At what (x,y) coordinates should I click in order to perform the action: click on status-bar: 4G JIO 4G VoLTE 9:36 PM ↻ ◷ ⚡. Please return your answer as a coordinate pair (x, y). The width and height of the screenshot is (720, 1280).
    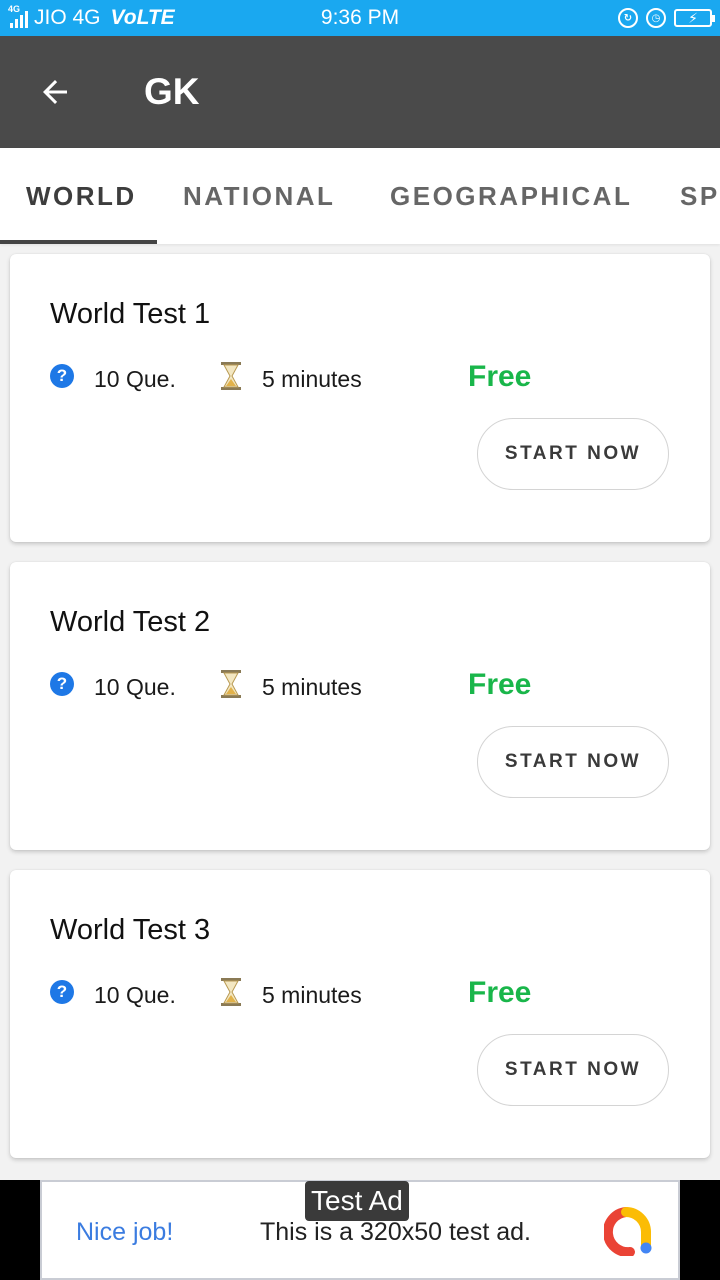
    Looking at the image, I should click on (360, 18).